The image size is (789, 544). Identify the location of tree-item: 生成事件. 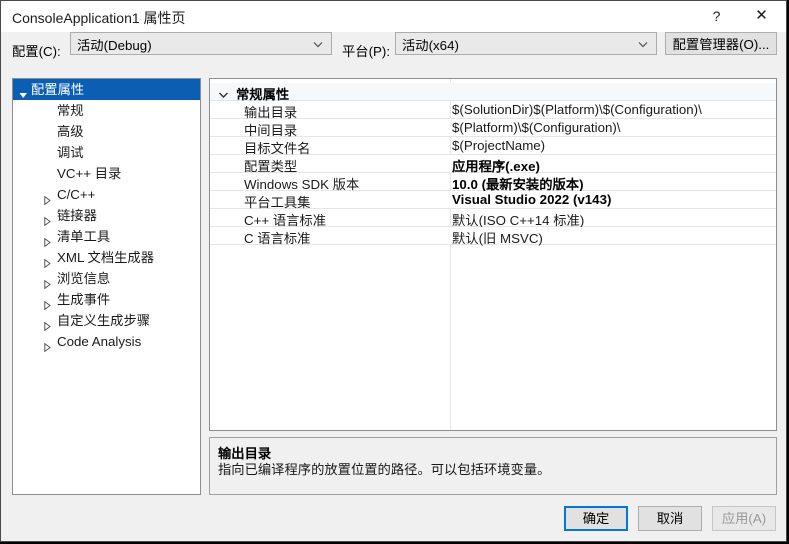
(106, 300).